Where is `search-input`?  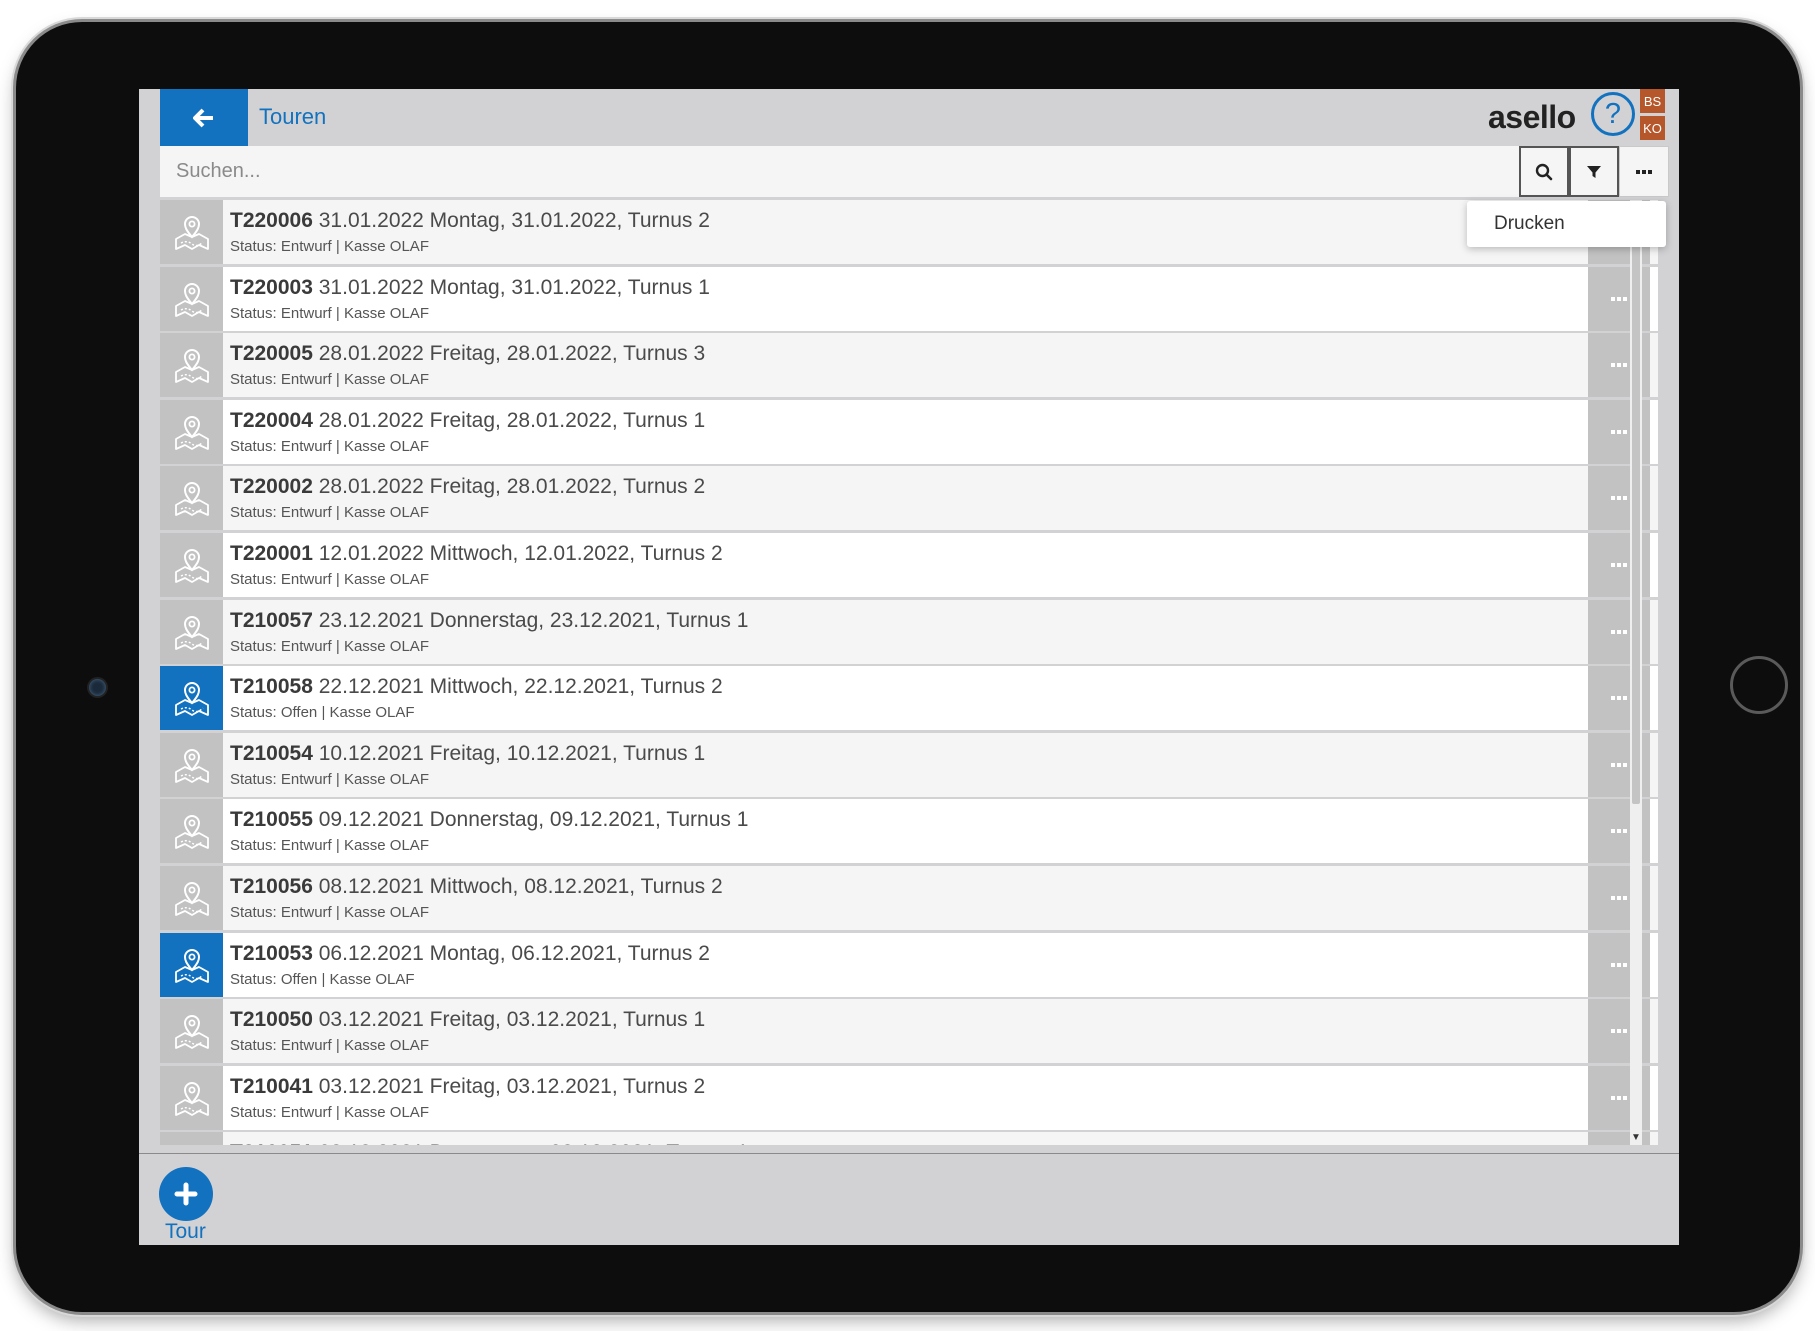
search-input is located at coordinates (840, 171).